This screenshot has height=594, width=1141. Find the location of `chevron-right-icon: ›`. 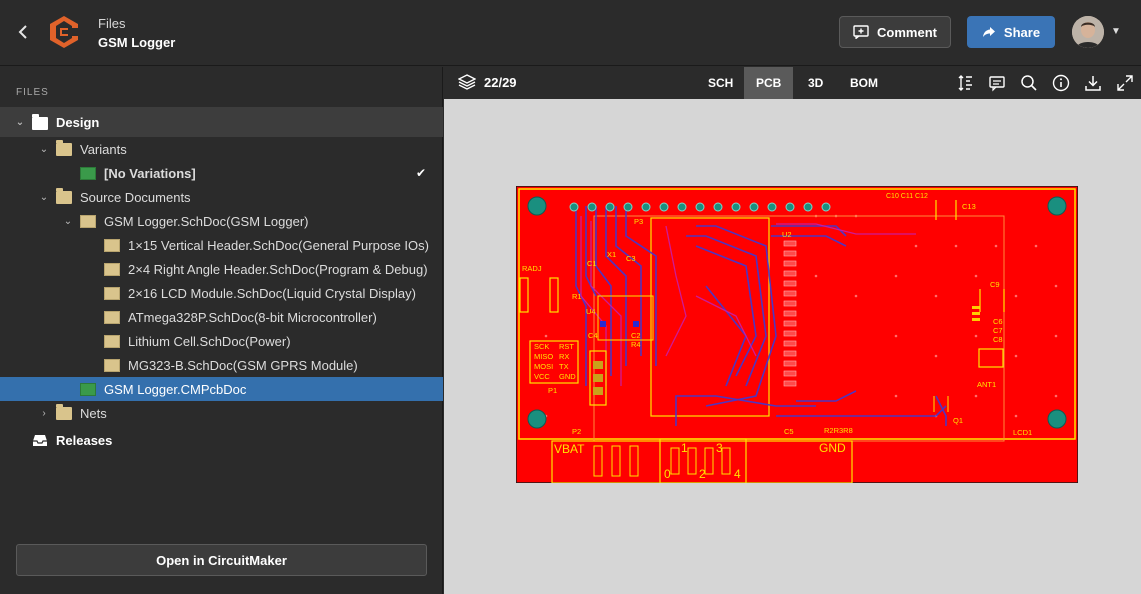

chevron-right-icon: › is located at coordinates (44, 413).